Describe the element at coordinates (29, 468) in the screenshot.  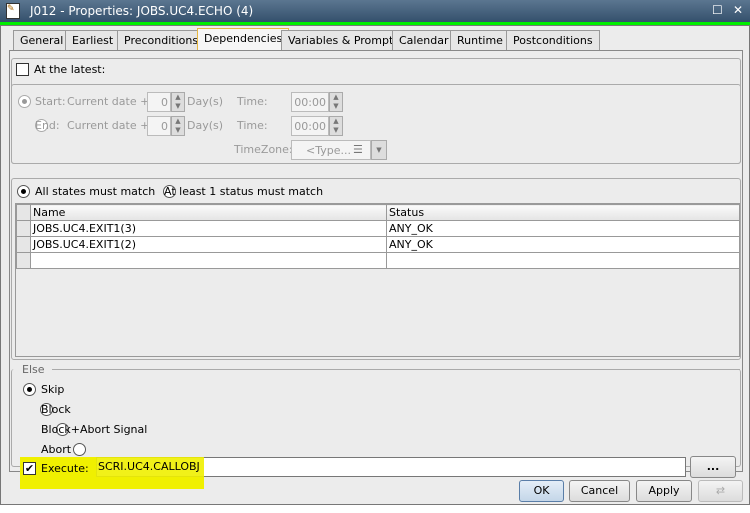
I see `execute-checkbox: ✔` at that location.